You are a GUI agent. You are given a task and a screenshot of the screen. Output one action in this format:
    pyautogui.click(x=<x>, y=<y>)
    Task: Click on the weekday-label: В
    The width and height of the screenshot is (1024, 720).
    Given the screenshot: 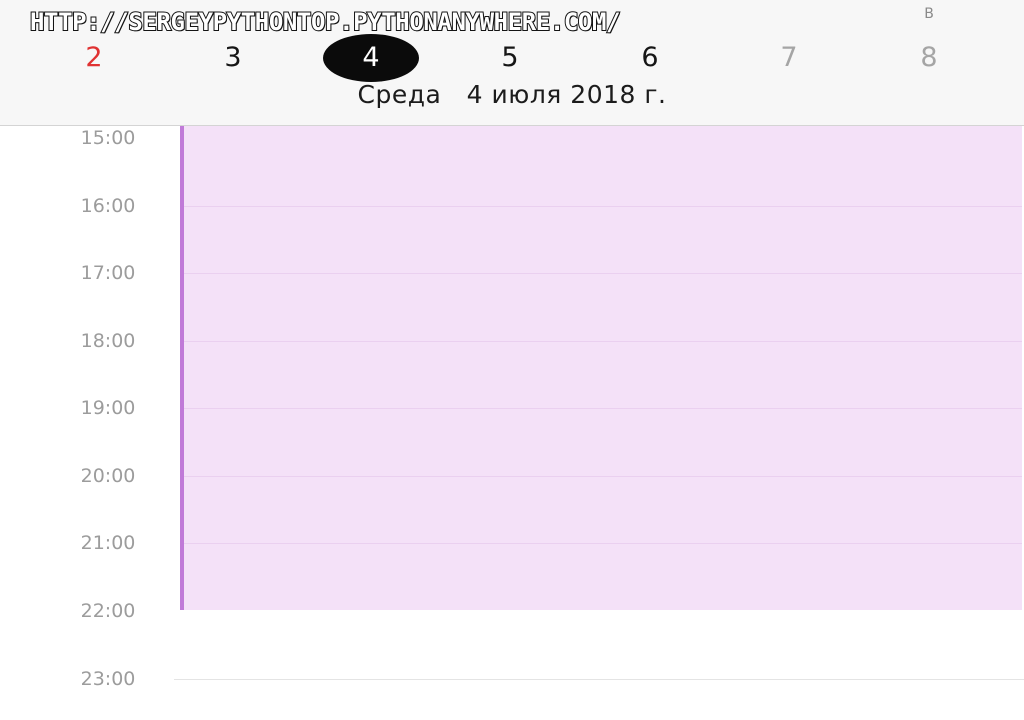 What is the action you would take?
    pyautogui.click(x=929, y=14)
    